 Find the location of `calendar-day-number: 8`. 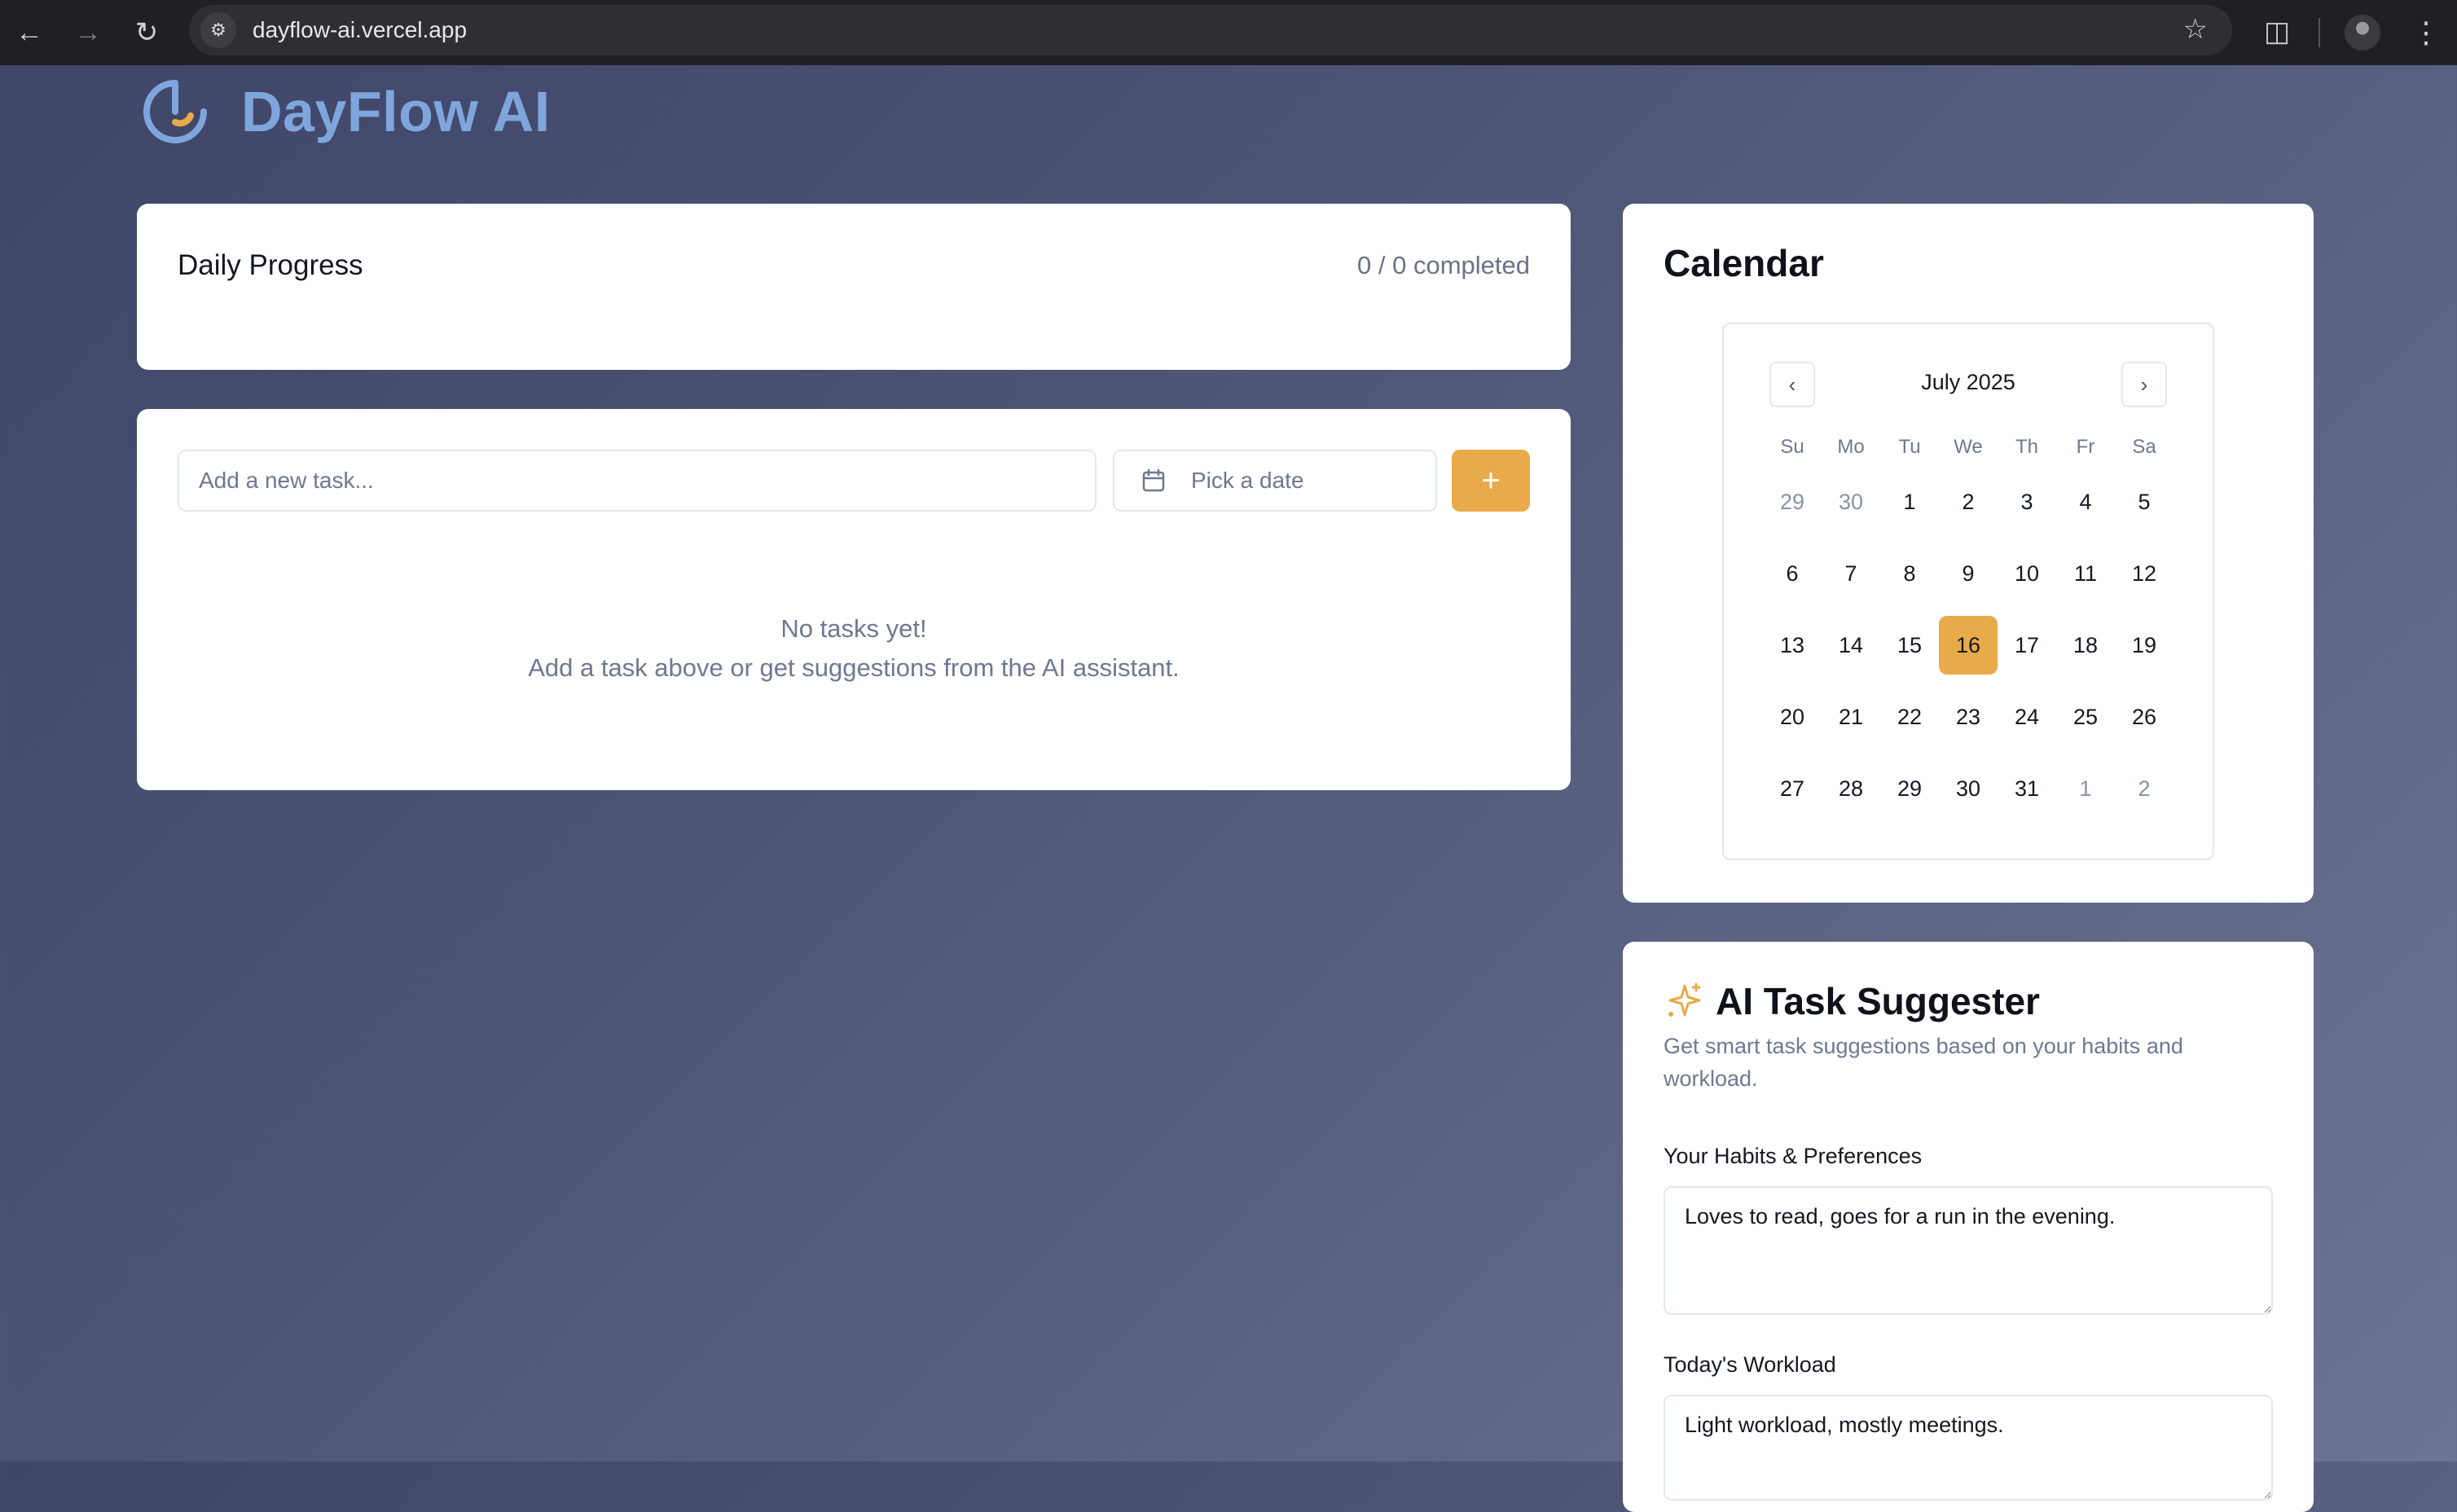

calendar-day-number: 8 is located at coordinates (1910, 573).